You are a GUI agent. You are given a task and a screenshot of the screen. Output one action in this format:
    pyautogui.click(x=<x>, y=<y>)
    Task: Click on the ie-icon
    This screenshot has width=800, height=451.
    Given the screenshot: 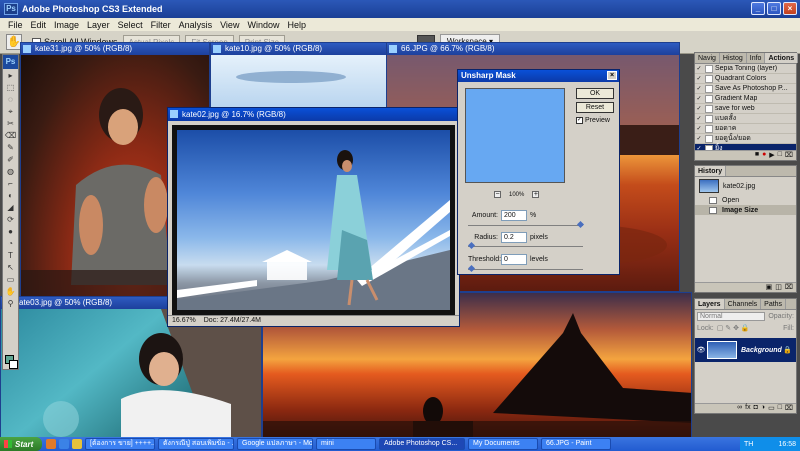 What is the action you would take?
    pyautogui.click(x=64, y=444)
    